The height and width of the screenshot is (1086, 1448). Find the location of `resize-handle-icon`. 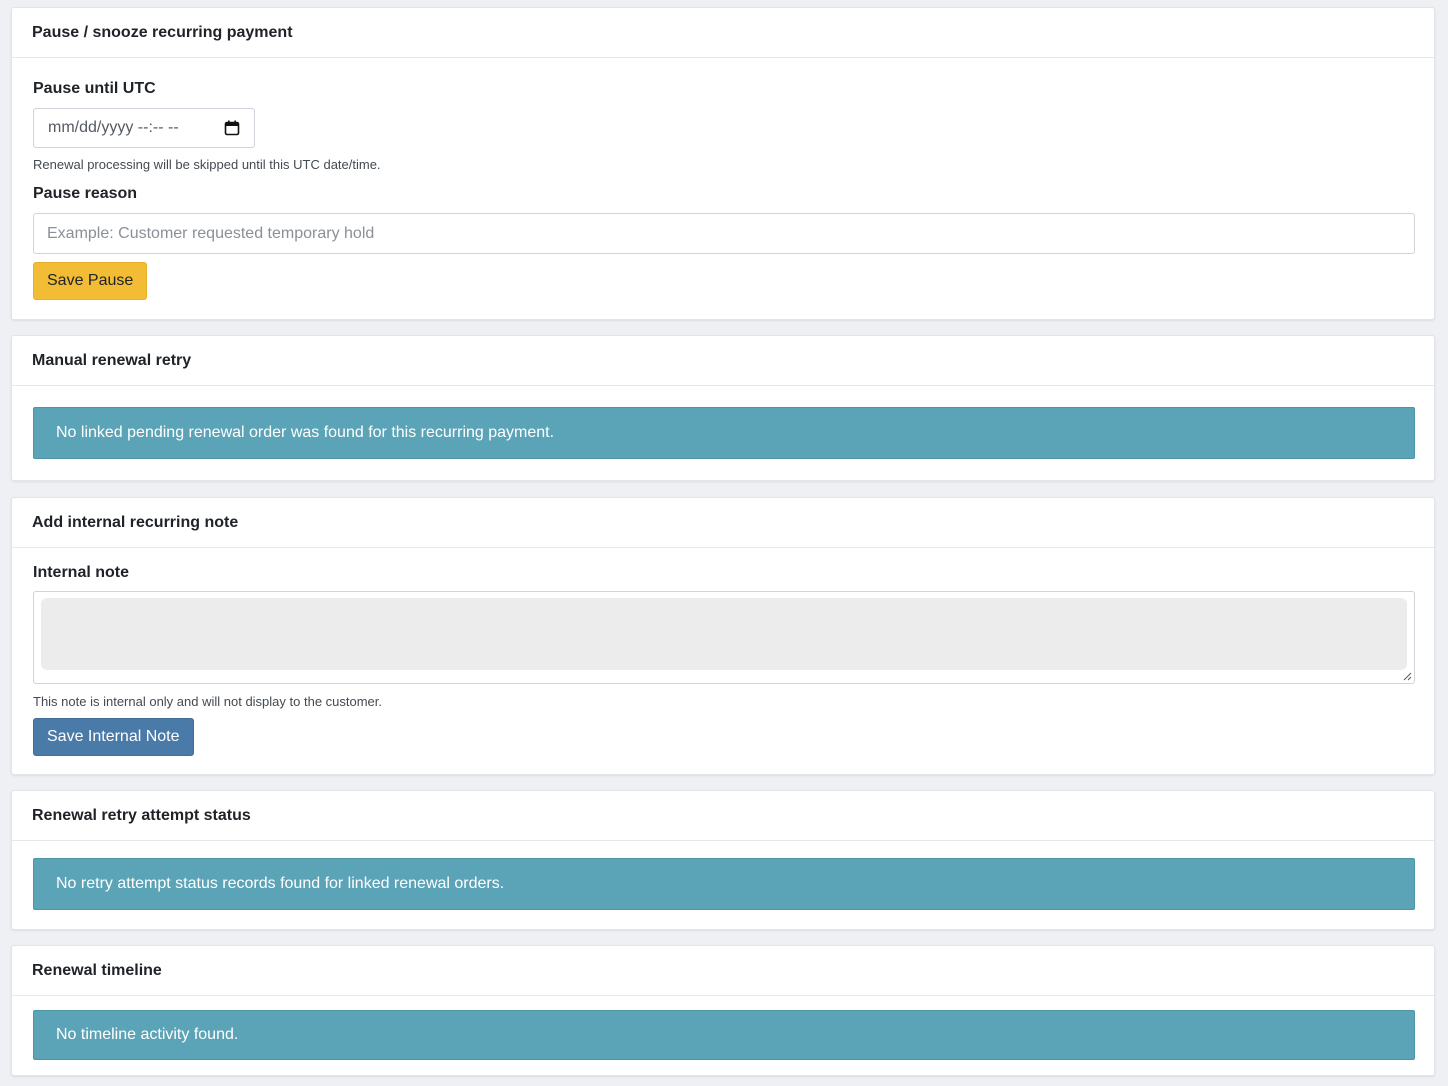

resize-handle-icon is located at coordinates (1407, 676).